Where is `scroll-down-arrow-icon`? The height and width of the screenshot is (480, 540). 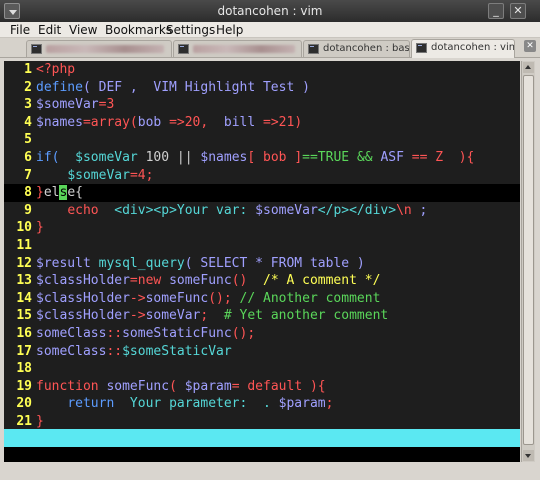
scroll-down-arrow-icon is located at coordinates (528, 455).